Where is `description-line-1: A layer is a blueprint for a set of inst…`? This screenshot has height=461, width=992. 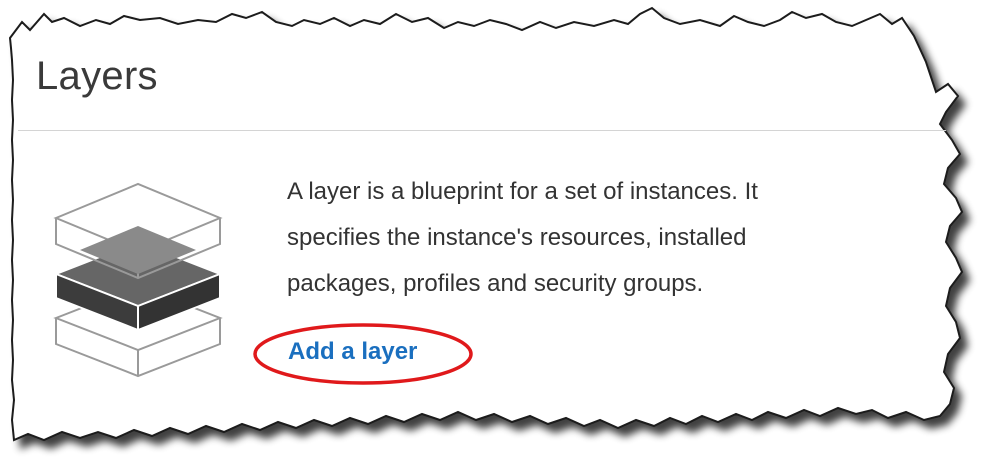 description-line-1: A layer is a blueprint for a set of inst… is located at coordinates (522, 191).